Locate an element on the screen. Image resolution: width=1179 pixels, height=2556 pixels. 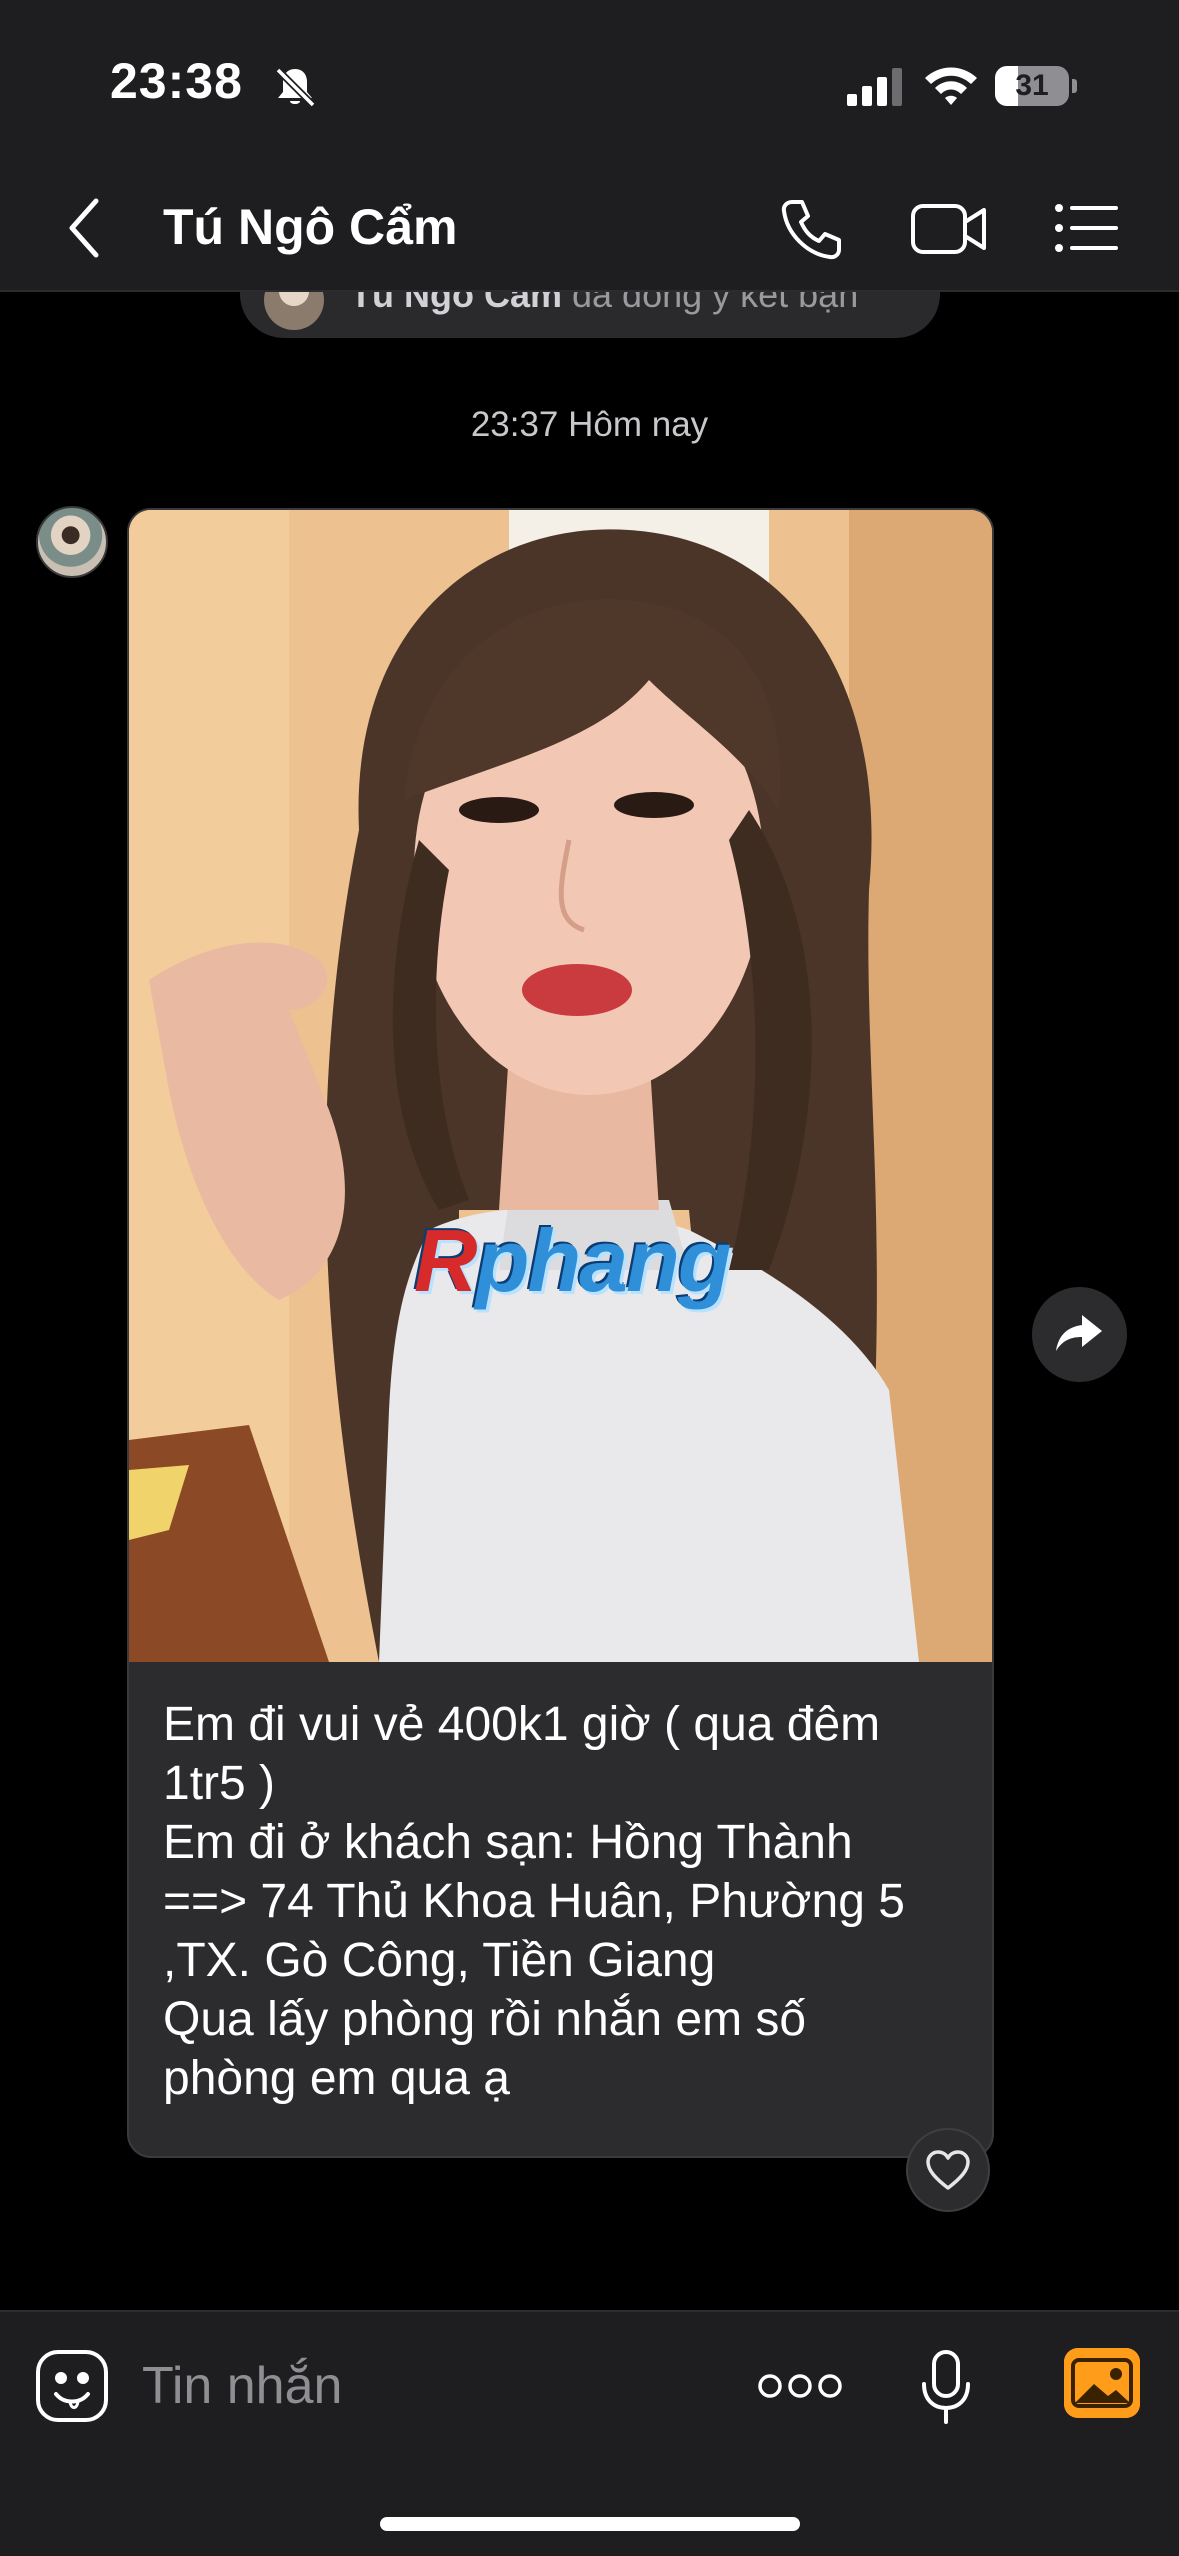
video-call-icon is located at coordinates (949, 229).